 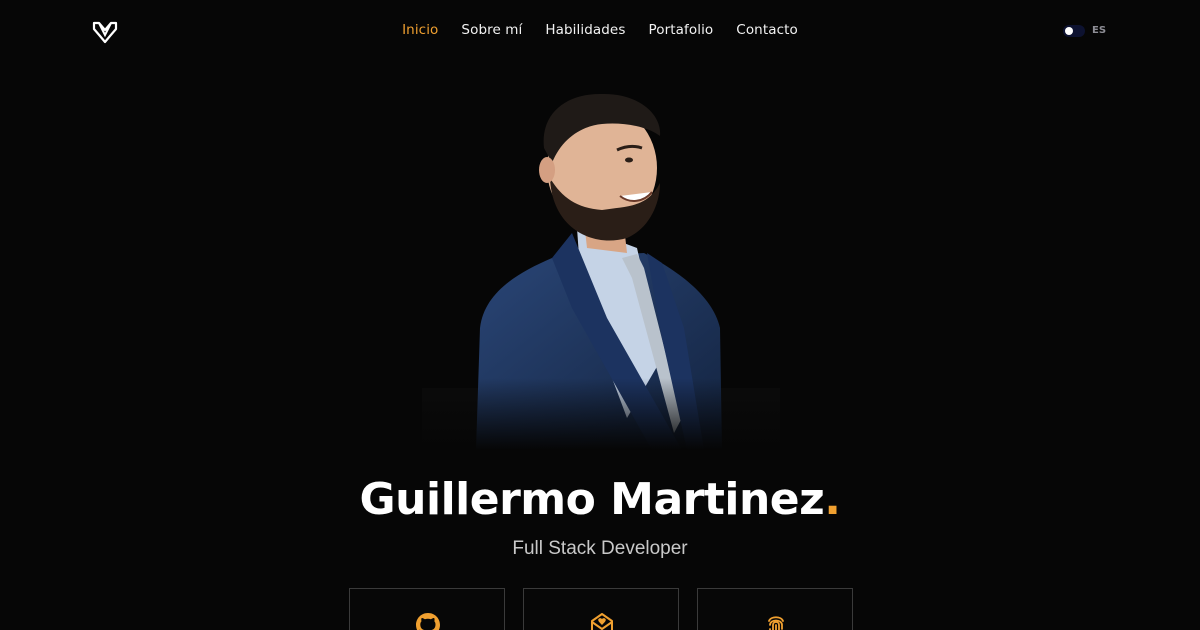 I want to click on nav-item-portafolio: Portafolio, so click(x=681, y=30).